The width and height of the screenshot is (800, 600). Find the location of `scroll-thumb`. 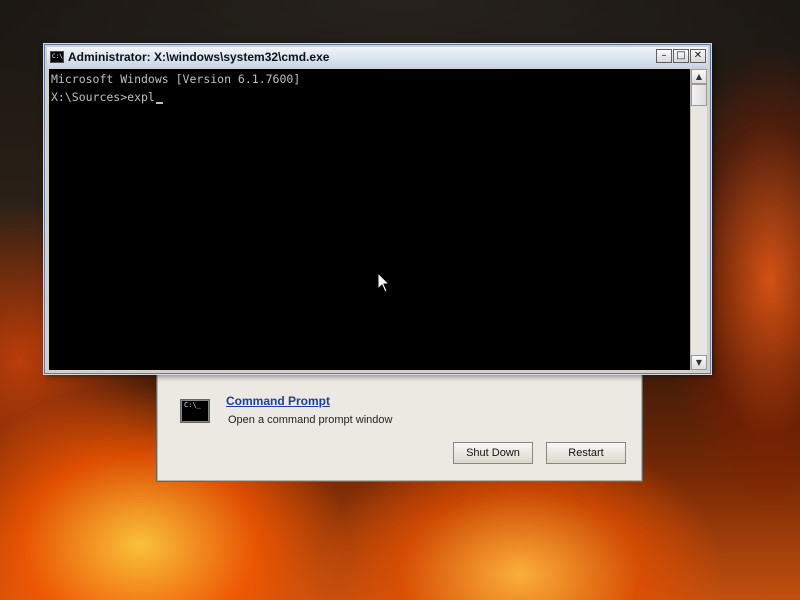

scroll-thumb is located at coordinates (699, 95).